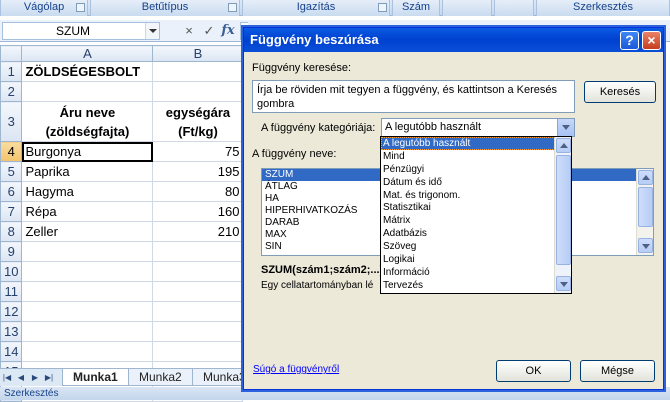 The height and width of the screenshot is (402, 670). I want to click on cell-b3: egységára (Ft/kg), so click(198, 121).